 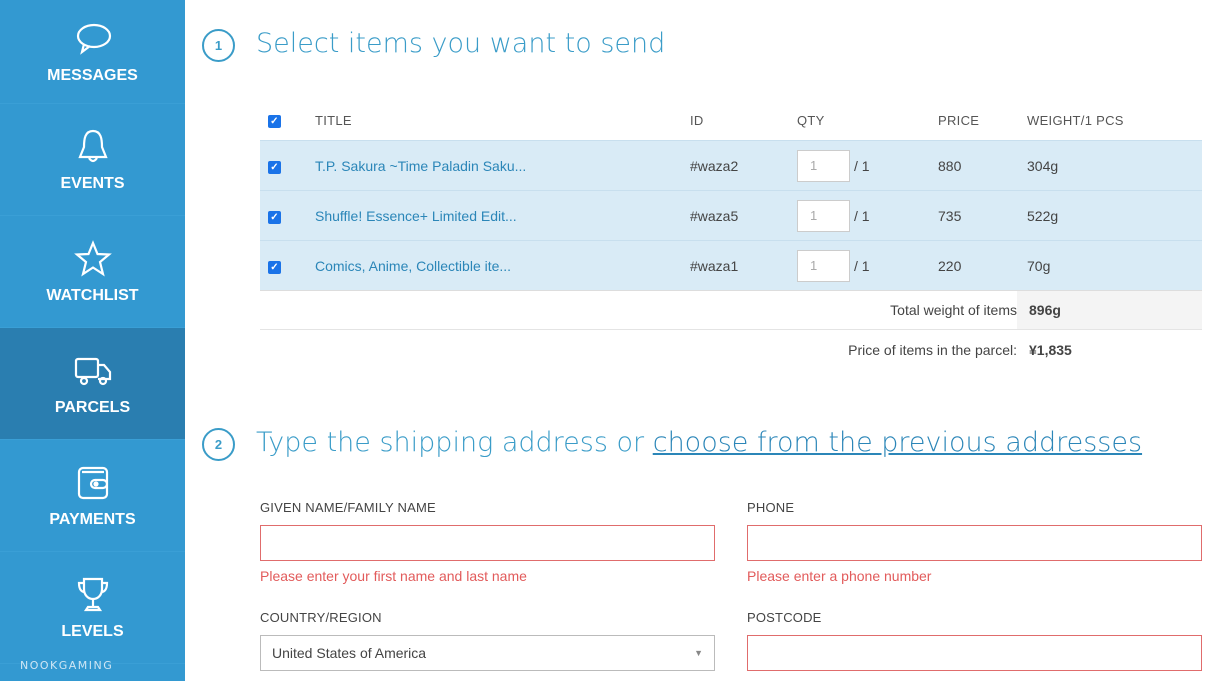 What do you see at coordinates (1075, 120) in the screenshot?
I see `column-weight: WEIGHT/1 PCS` at bounding box center [1075, 120].